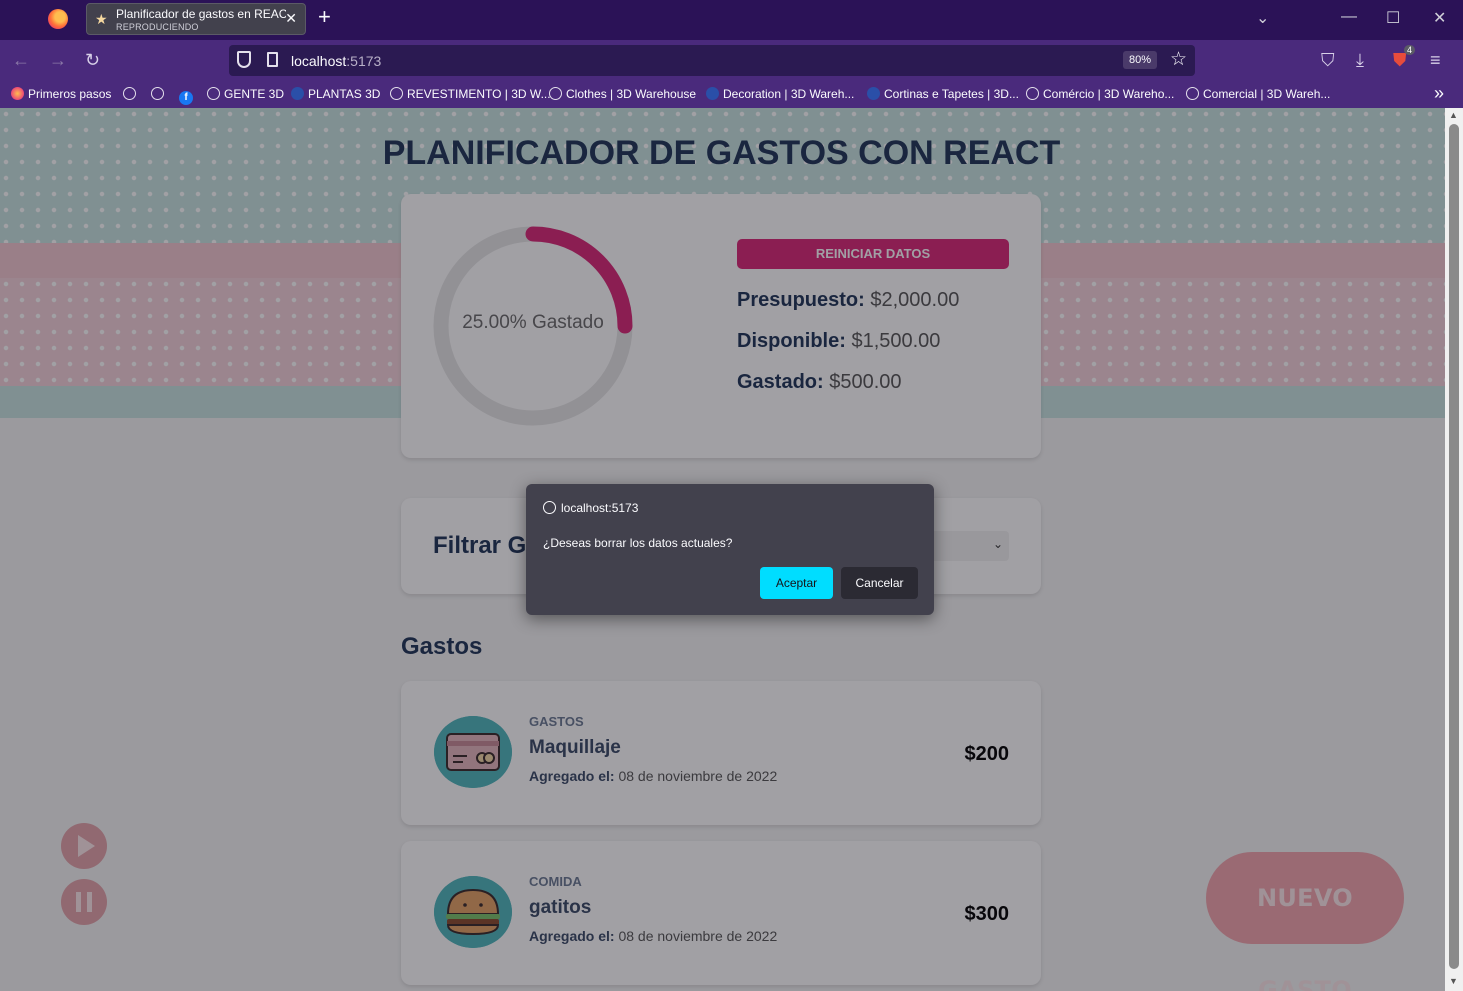  Describe the element at coordinates (92, 60) in the screenshot. I see `reload-icon: ↻` at that location.